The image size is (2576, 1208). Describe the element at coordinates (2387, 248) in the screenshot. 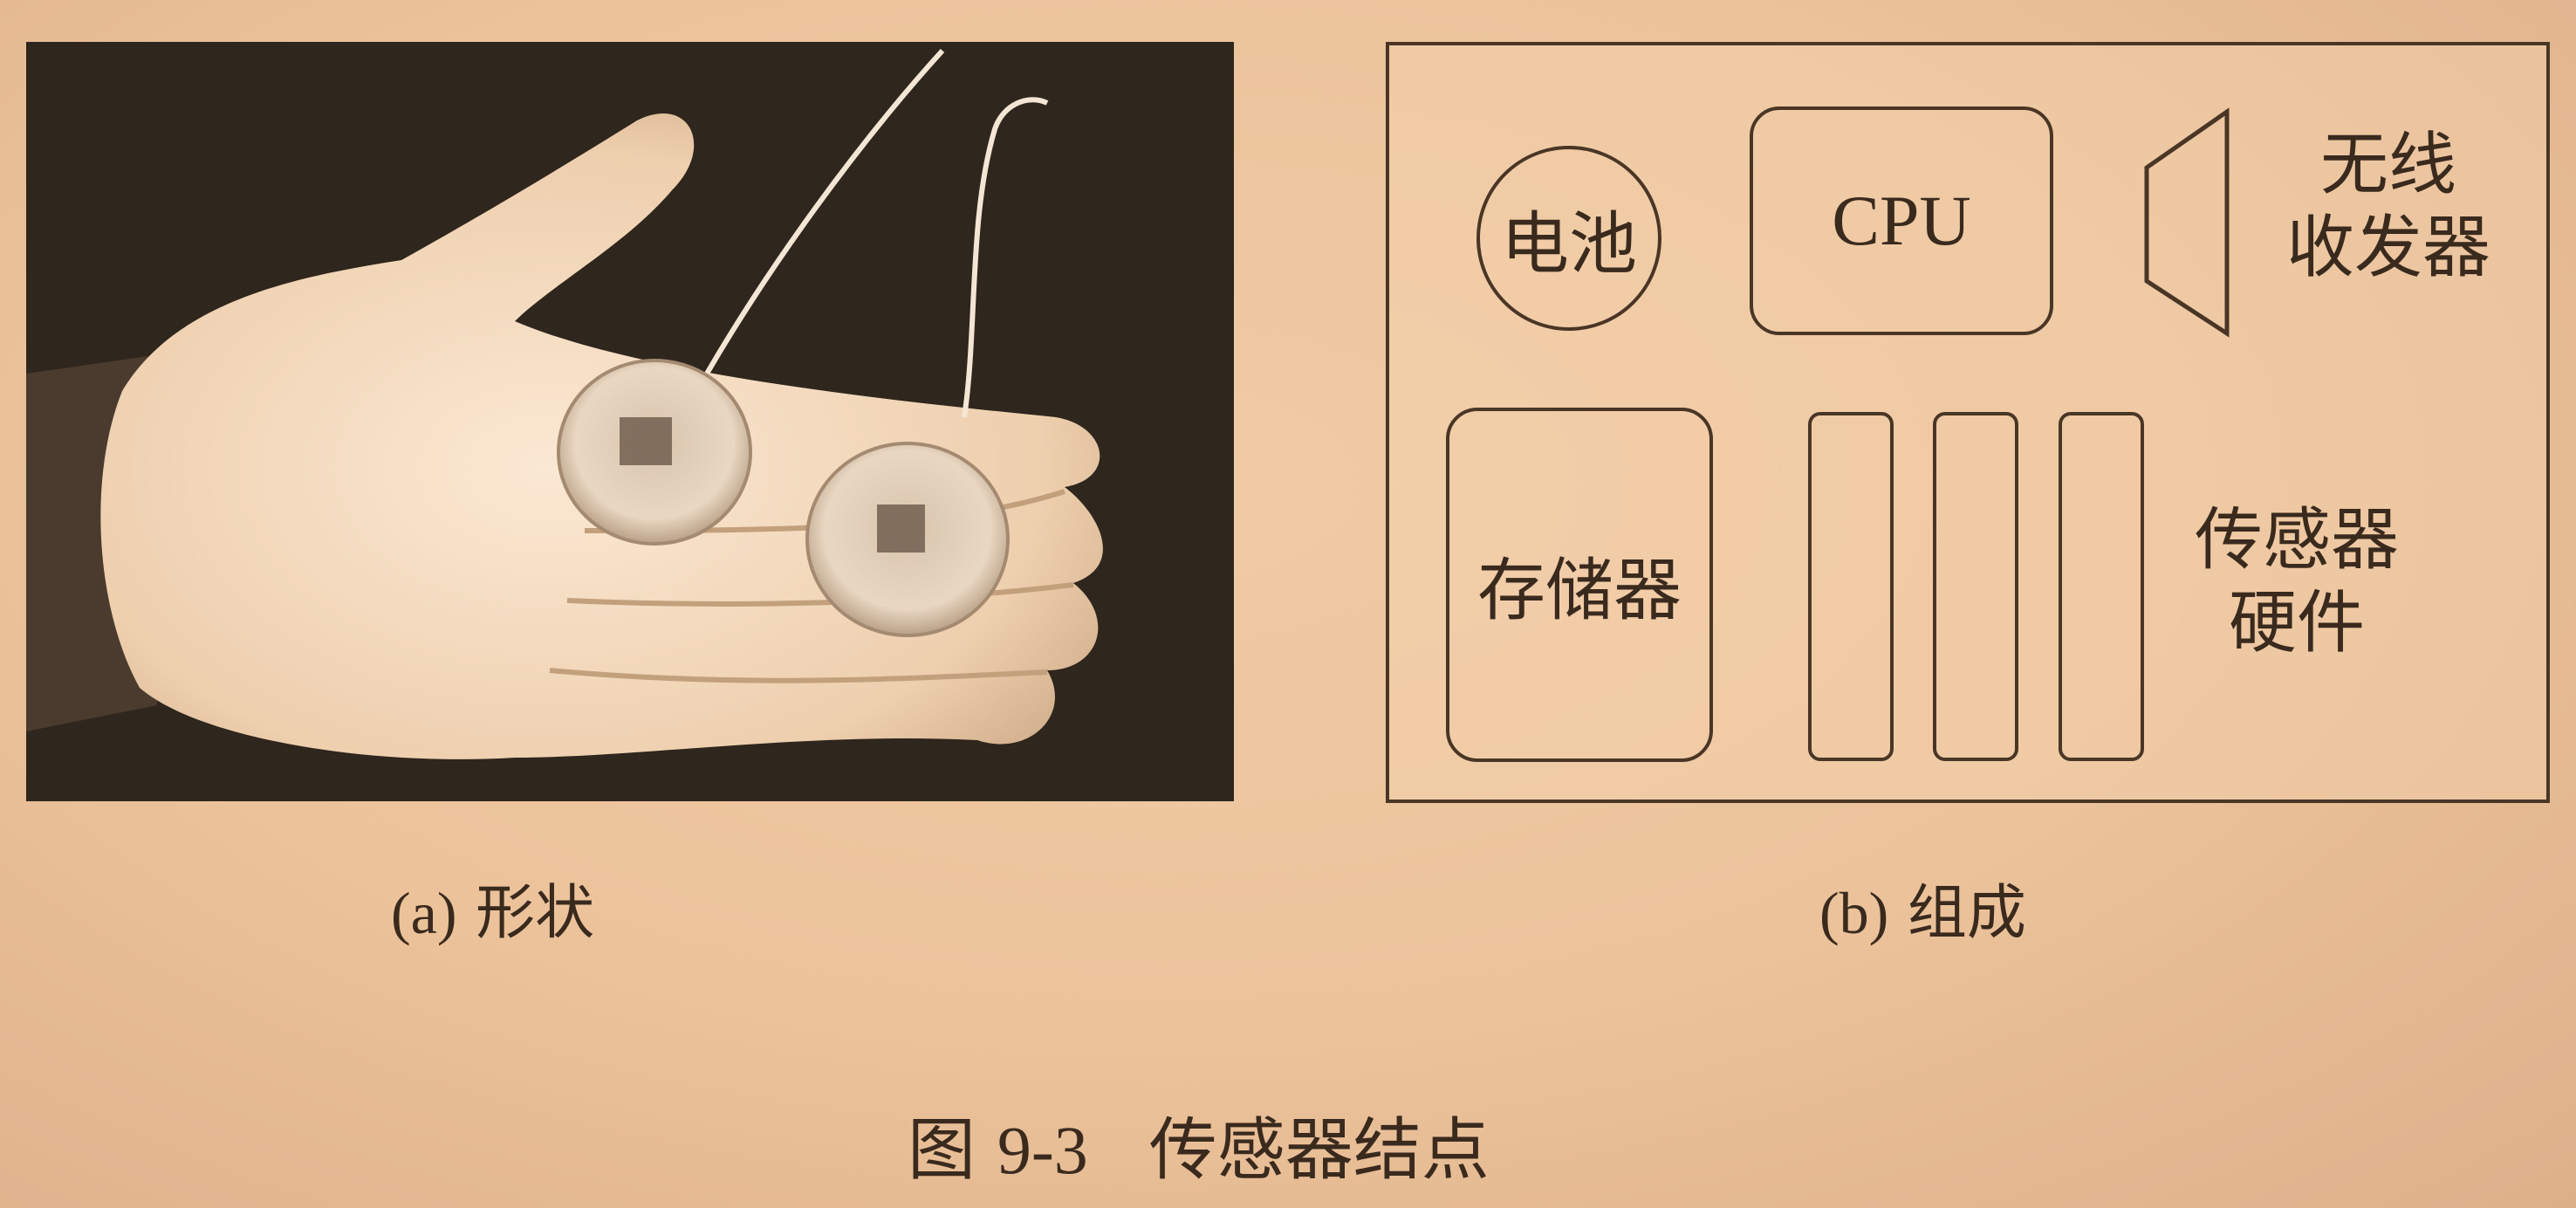

I see `radio-label-line2: 收发器` at that location.